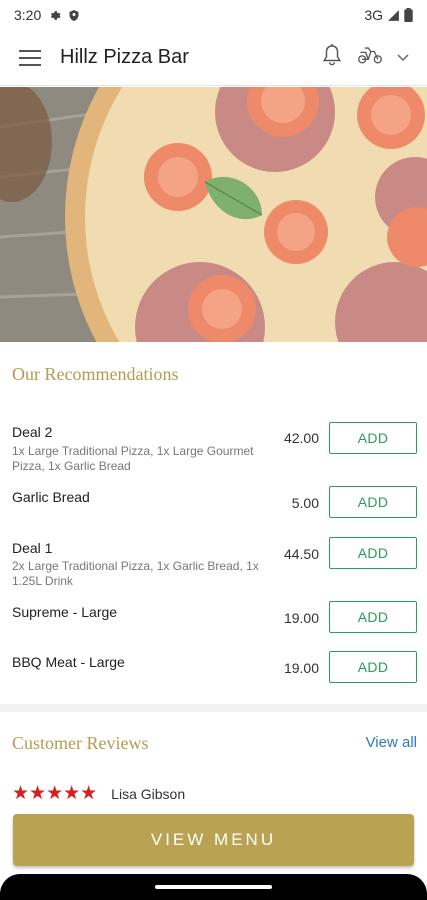 Image resolution: width=427 pixels, height=900 pixels. Describe the element at coordinates (373, 15) in the screenshot. I see `network-type: 3G` at that location.